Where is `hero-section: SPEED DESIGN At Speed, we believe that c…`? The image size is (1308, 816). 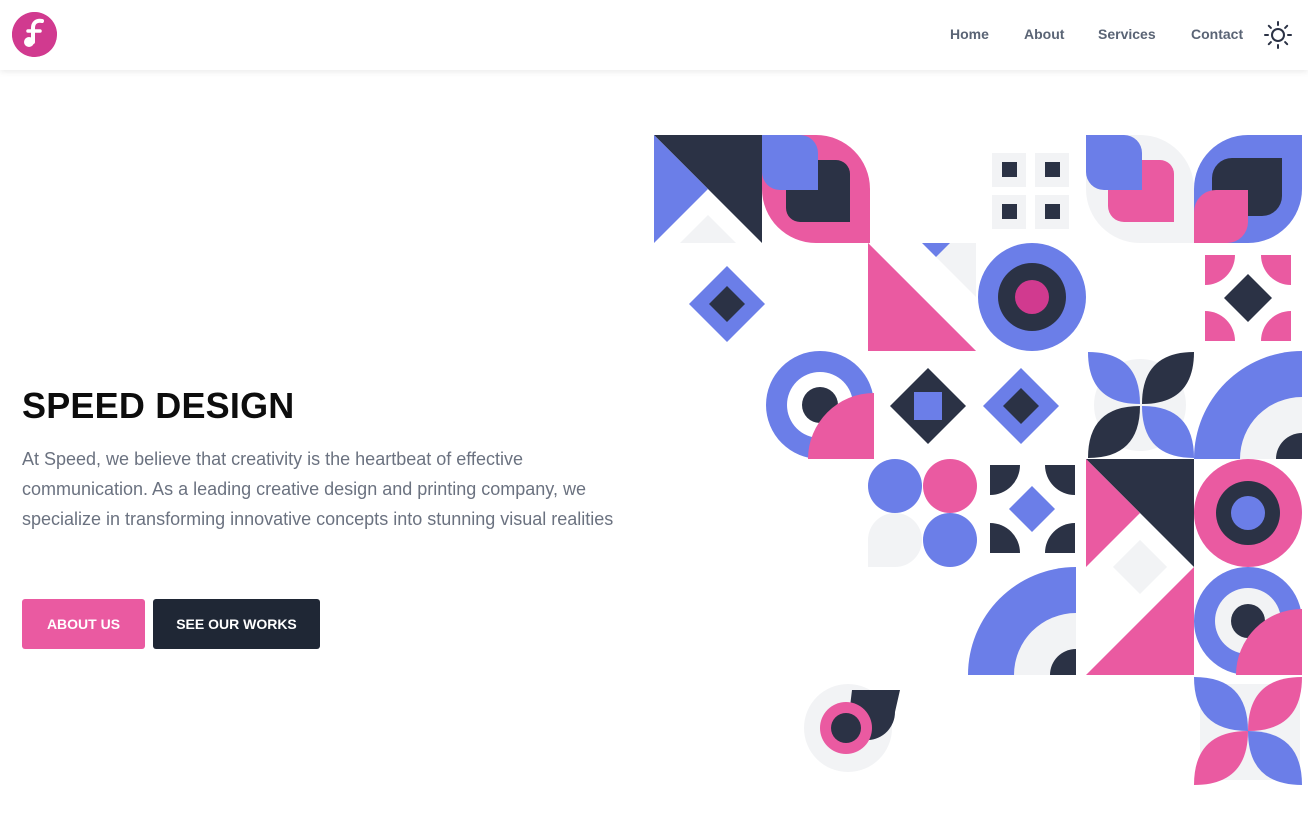 hero-section: SPEED DESIGN At Speed, we believe that c… is located at coordinates (332, 459).